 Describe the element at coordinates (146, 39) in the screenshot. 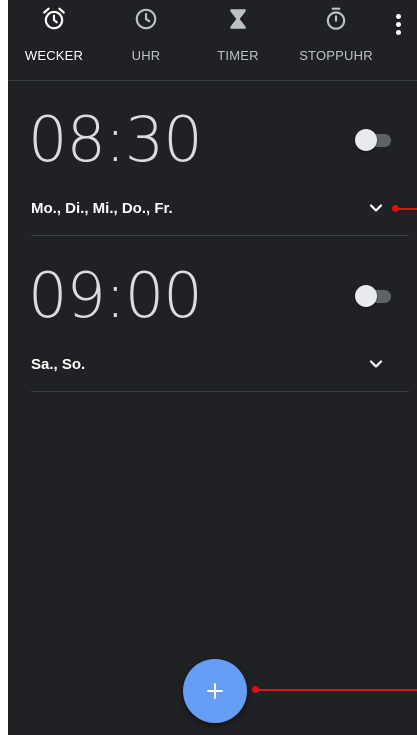

I see `tab-uhr: UHR` at that location.